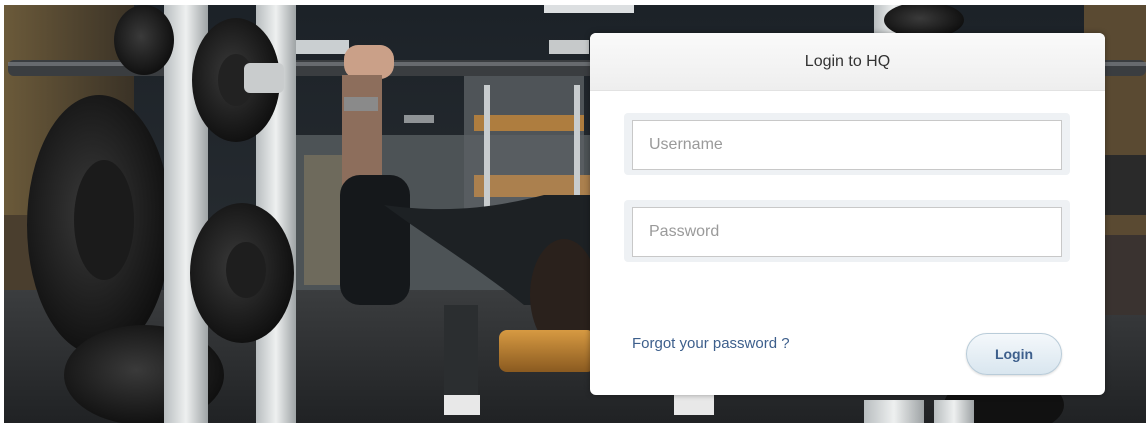 The width and height of the screenshot is (1146, 423). Describe the element at coordinates (1014, 354) in the screenshot. I see `login-button: Login` at that location.